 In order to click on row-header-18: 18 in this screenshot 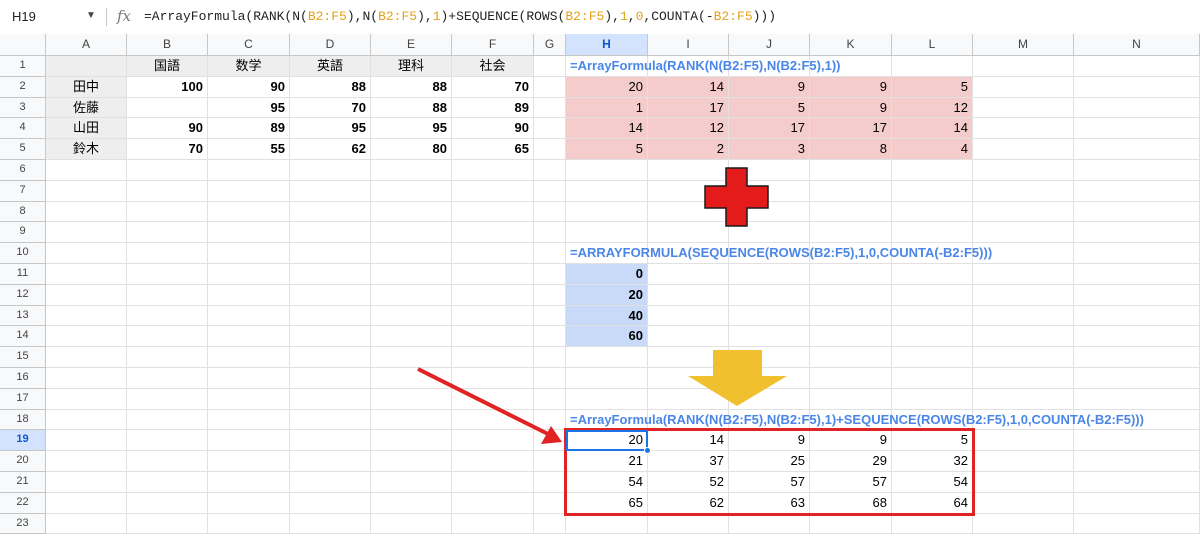, I will do `click(23, 420)`.